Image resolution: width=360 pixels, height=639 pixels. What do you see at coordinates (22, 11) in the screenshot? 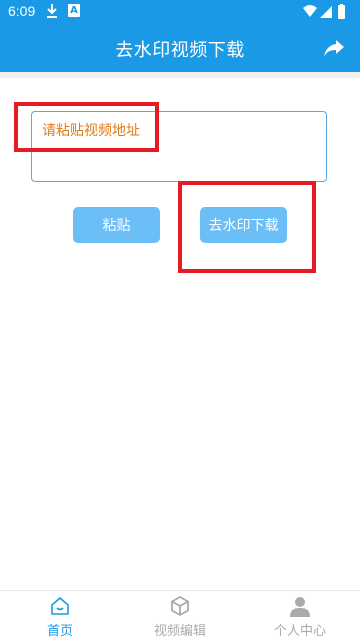
I see `status-time: 6:09` at bounding box center [22, 11].